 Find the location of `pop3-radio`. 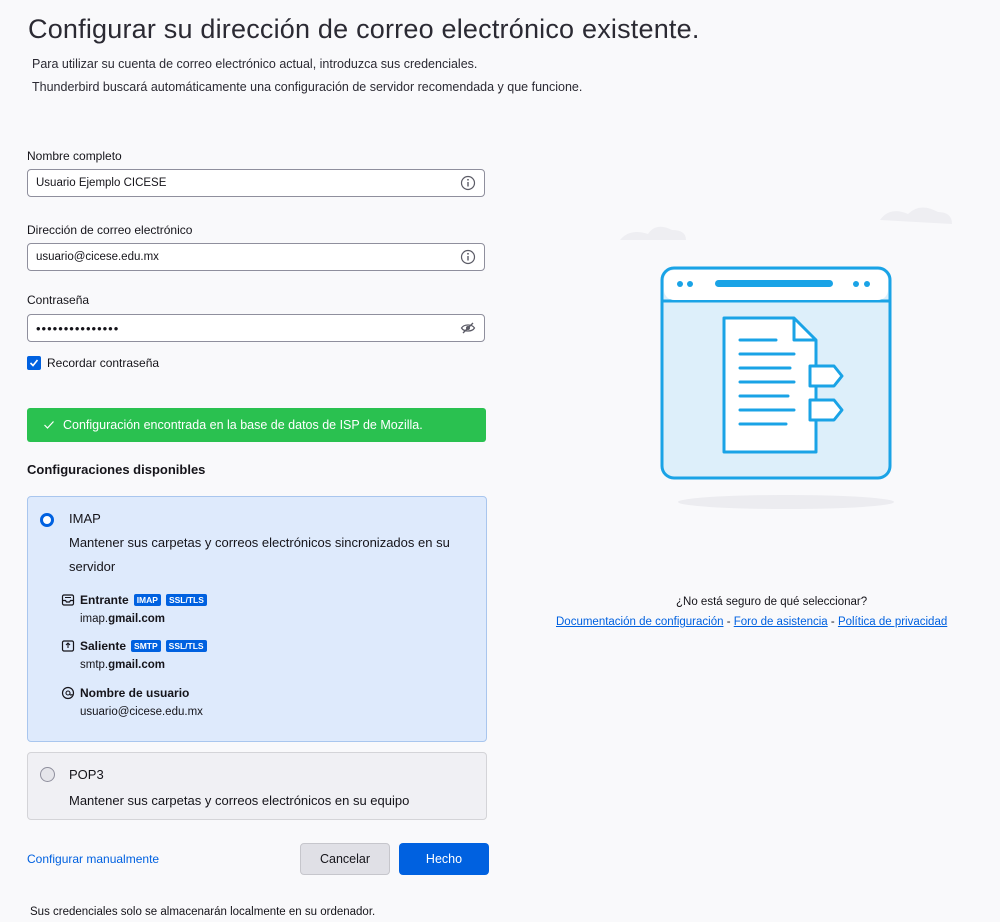

pop3-radio is located at coordinates (47, 774).